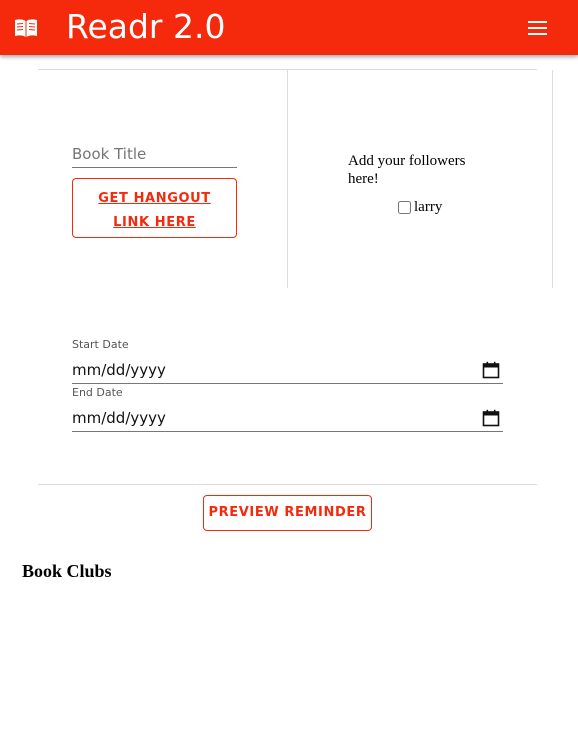 This screenshot has height=734, width=578. What do you see at coordinates (404, 207) in the screenshot?
I see `follower-checkbox` at bounding box center [404, 207].